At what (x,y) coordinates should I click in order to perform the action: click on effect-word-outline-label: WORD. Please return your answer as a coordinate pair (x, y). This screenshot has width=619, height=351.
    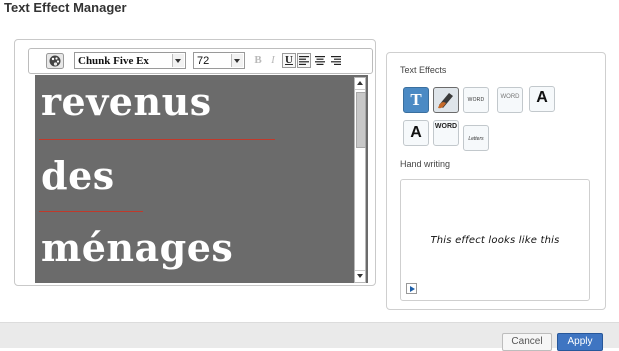
    Looking at the image, I should click on (510, 97).